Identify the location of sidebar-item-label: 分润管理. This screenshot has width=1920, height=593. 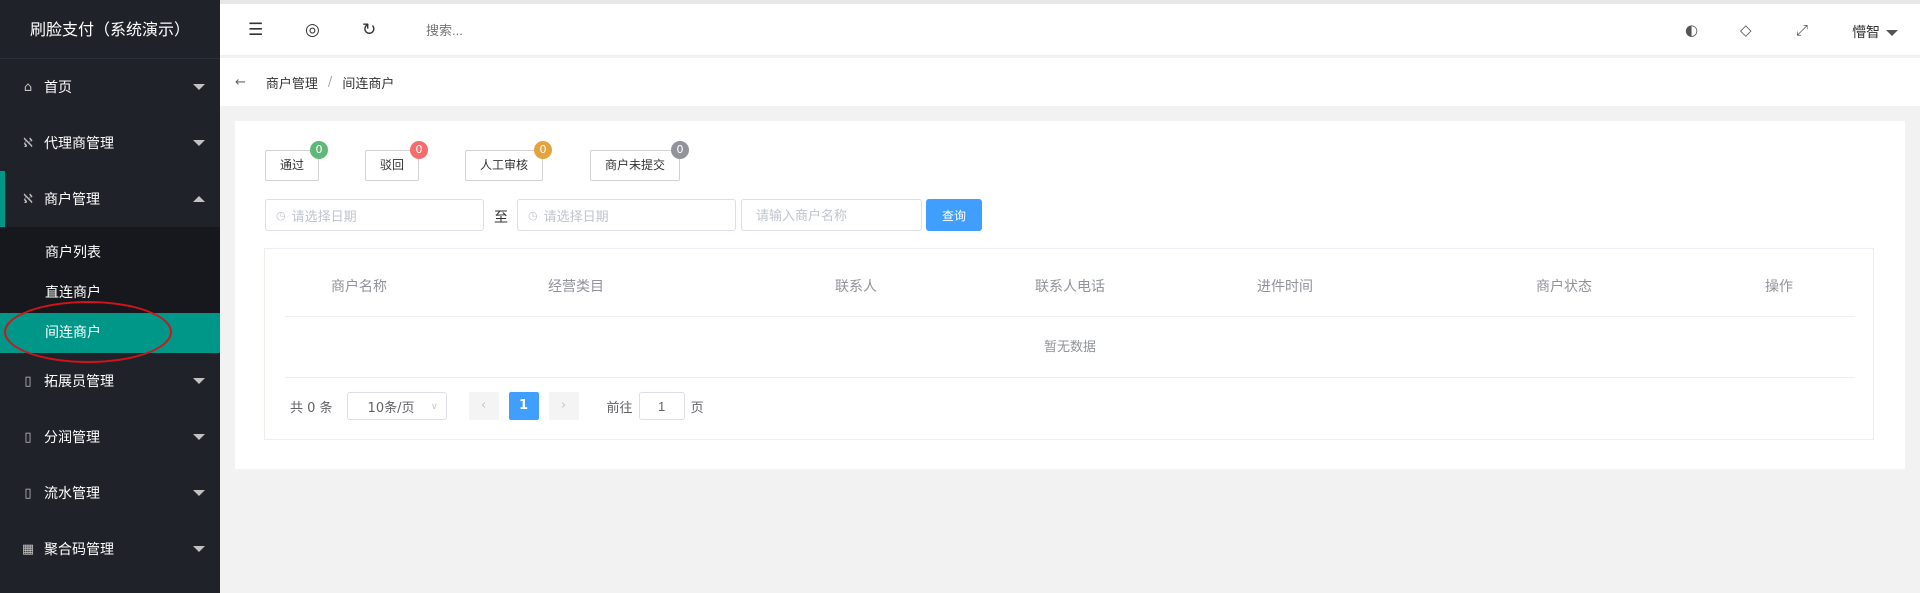
(72, 438).